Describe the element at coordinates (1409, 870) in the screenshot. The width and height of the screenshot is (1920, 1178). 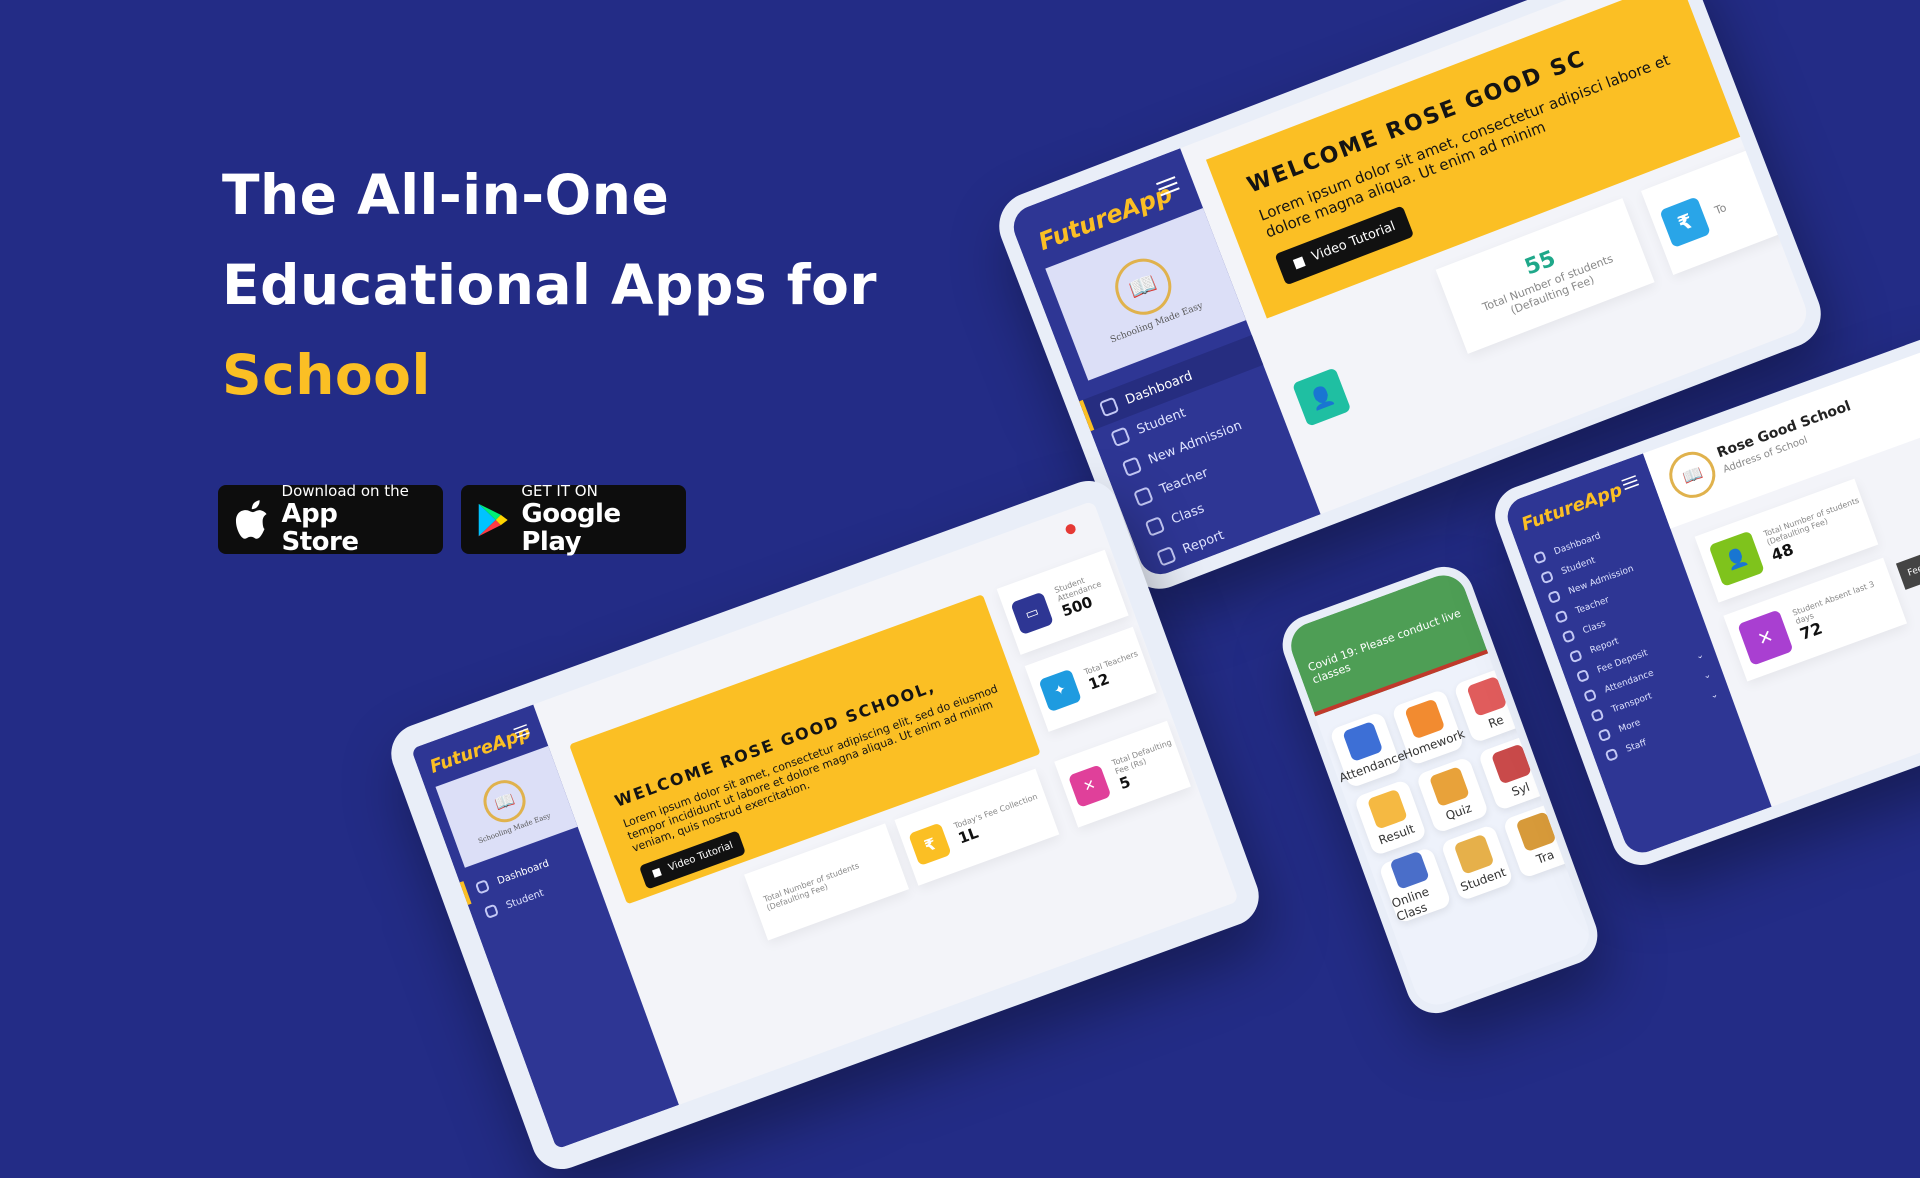
I see `online-class-icon` at that location.